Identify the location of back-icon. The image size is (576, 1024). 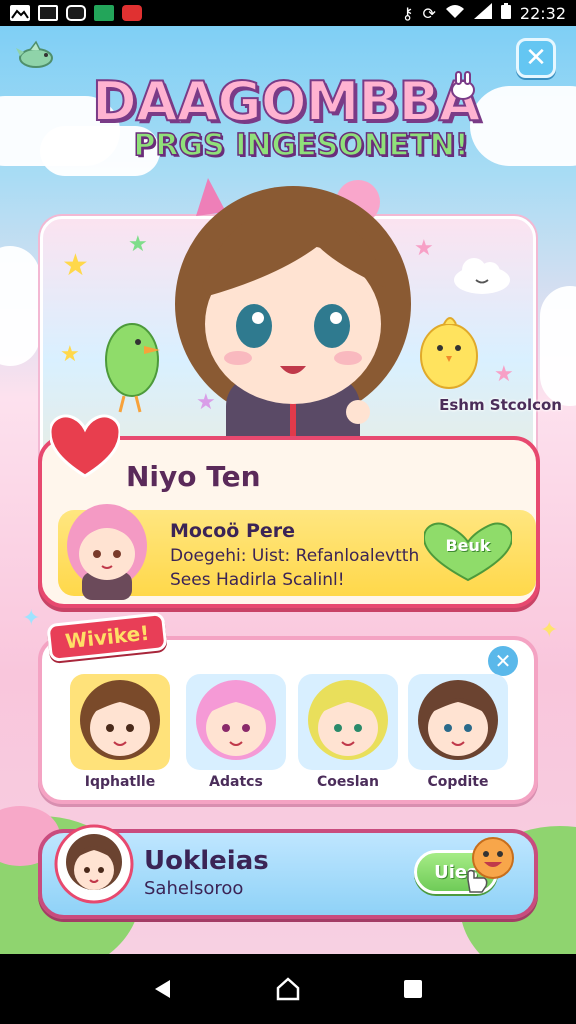
(162, 989).